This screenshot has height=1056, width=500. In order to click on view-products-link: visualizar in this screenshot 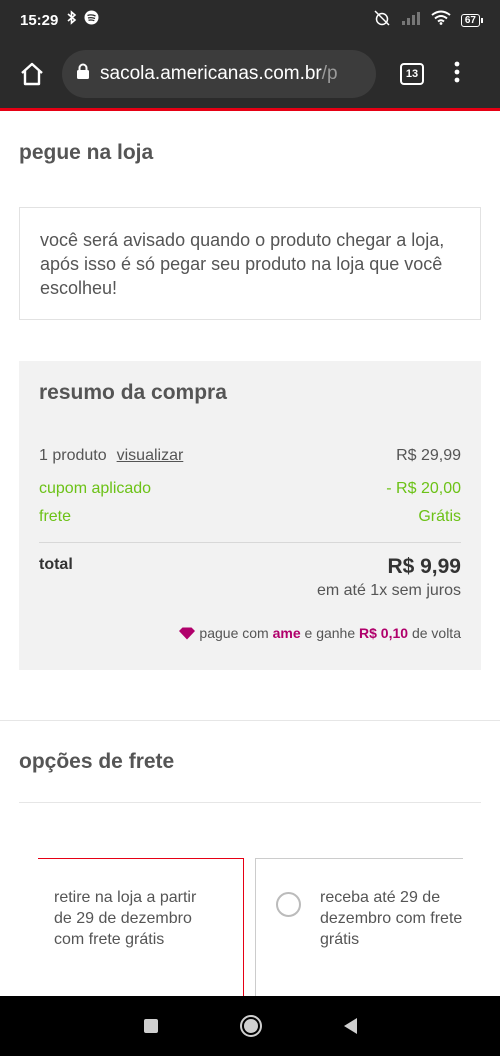, I will do `click(150, 455)`.